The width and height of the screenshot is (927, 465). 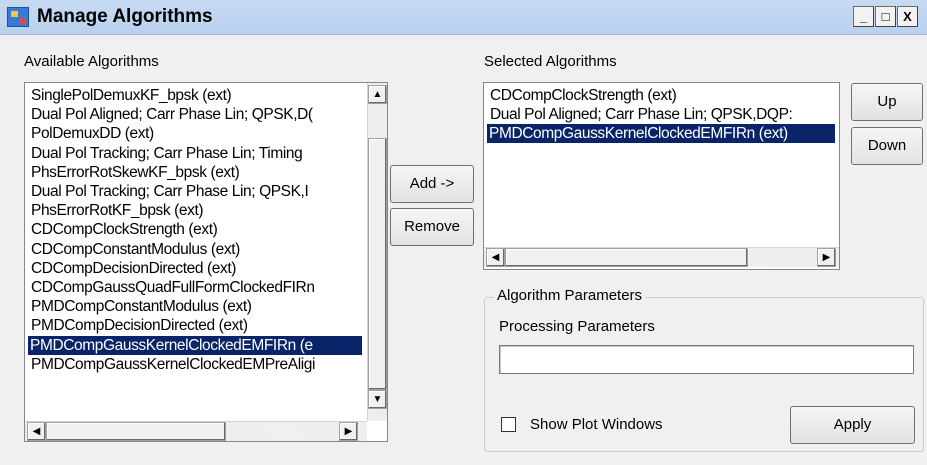 What do you see at coordinates (173, 364) in the screenshot?
I see `list-item: PMDCompGaussKernelClockedEMPreAligi` at bounding box center [173, 364].